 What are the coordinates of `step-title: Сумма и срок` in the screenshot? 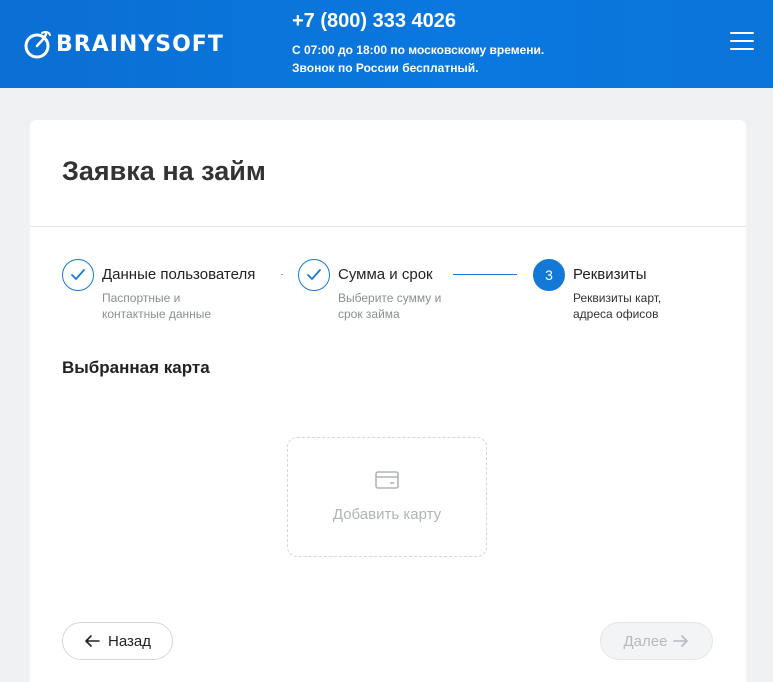 It's located at (385, 274).